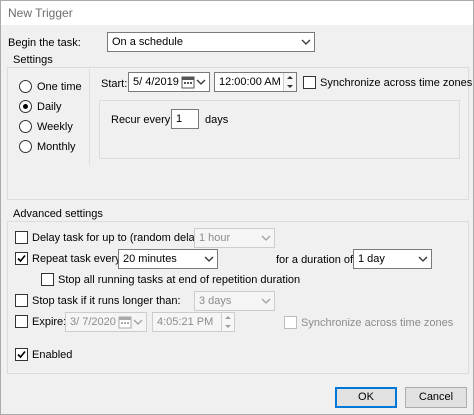 The image size is (474, 415). What do you see at coordinates (52, 355) in the screenshot?
I see `enabled-label: Enabled` at bounding box center [52, 355].